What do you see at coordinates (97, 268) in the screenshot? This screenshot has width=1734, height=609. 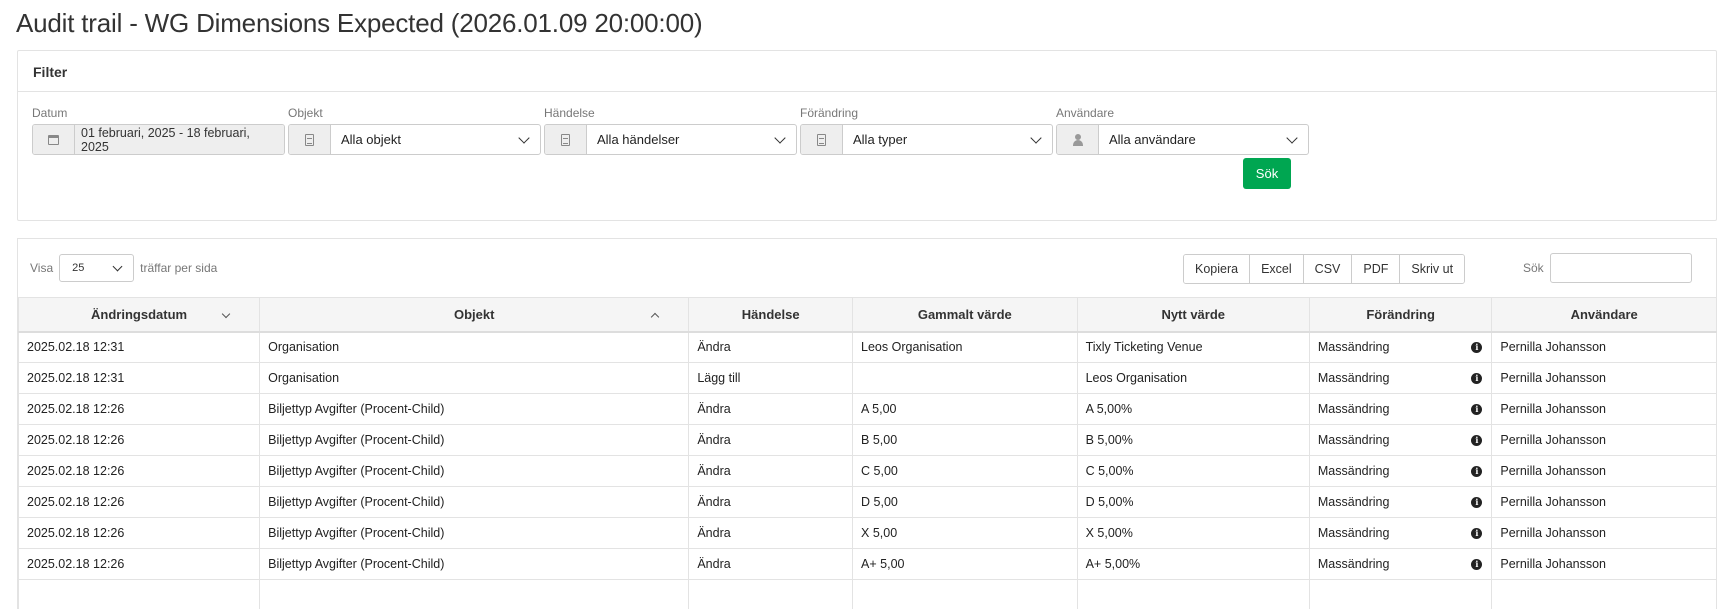 I see `page-length-select: 25` at bounding box center [97, 268].